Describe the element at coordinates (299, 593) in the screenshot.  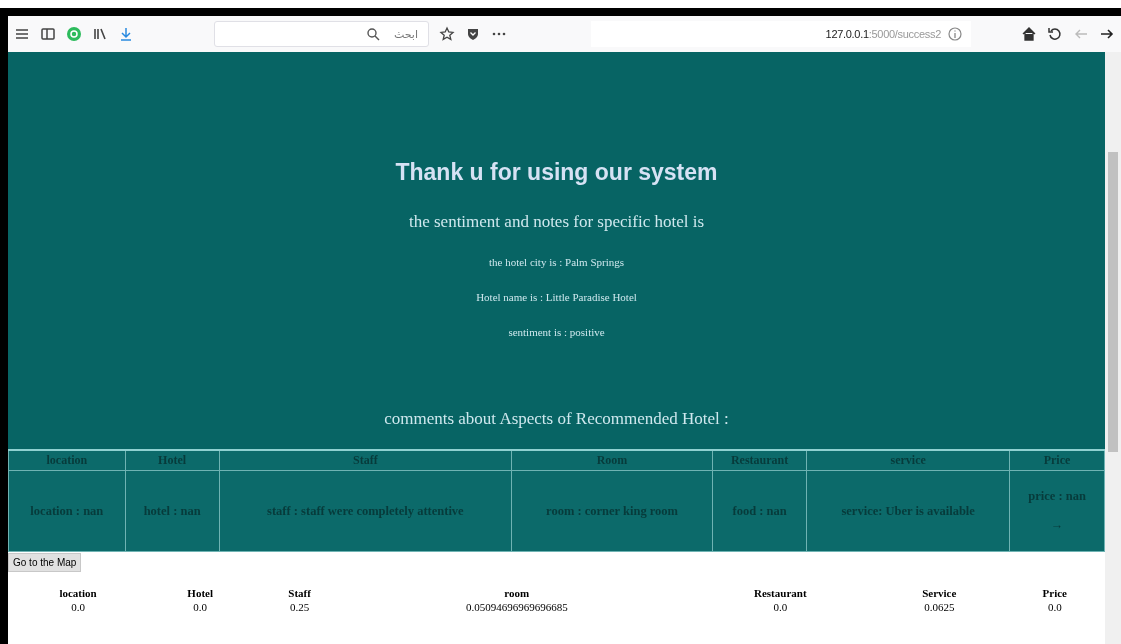
I see `column-header: Staff` at that location.